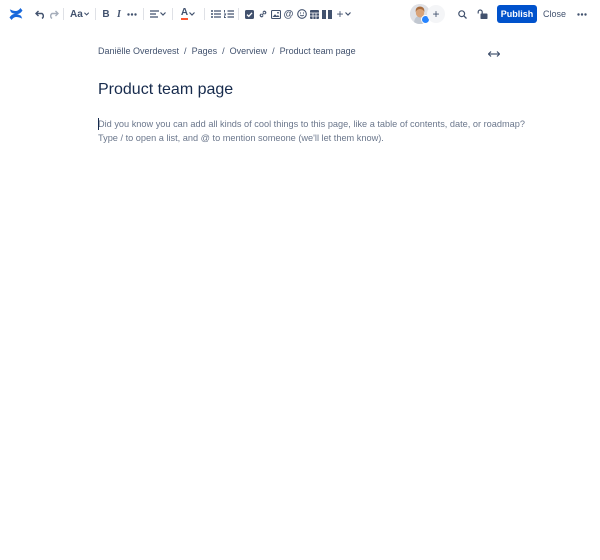 The height and width of the screenshot is (560, 600). I want to click on mention-label: @, so click(288, 14).